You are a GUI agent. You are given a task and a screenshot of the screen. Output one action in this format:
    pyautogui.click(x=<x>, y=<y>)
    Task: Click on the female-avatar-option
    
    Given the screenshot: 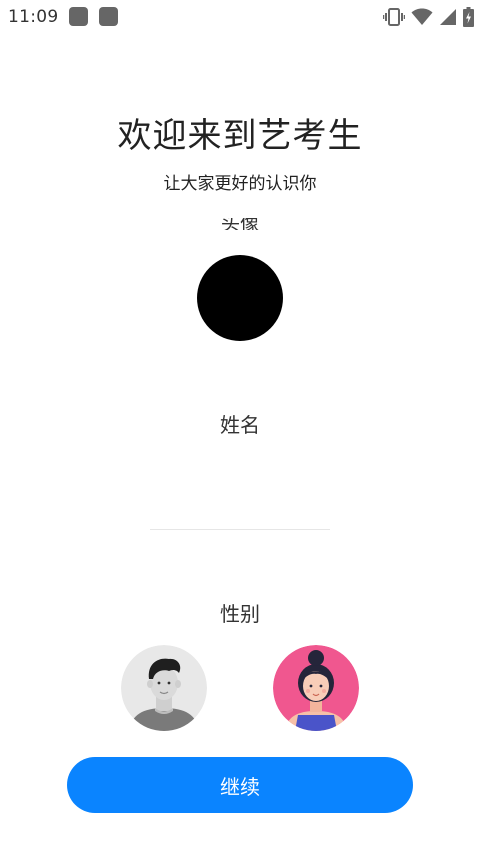 What is the action you would take?
    pyautogui.click(x=316, y=688)
    